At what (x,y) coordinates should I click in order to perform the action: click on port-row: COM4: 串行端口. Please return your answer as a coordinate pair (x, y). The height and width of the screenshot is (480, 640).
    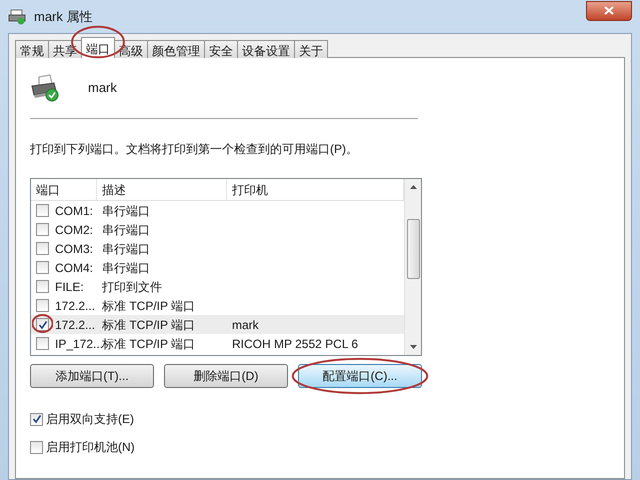
    Looking at the image, I should click on (217, 267).